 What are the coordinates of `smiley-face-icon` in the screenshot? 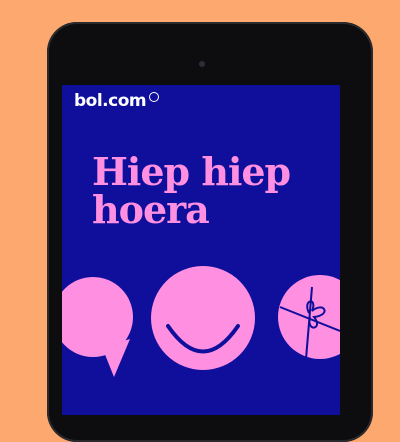 It's located at (203, 318).